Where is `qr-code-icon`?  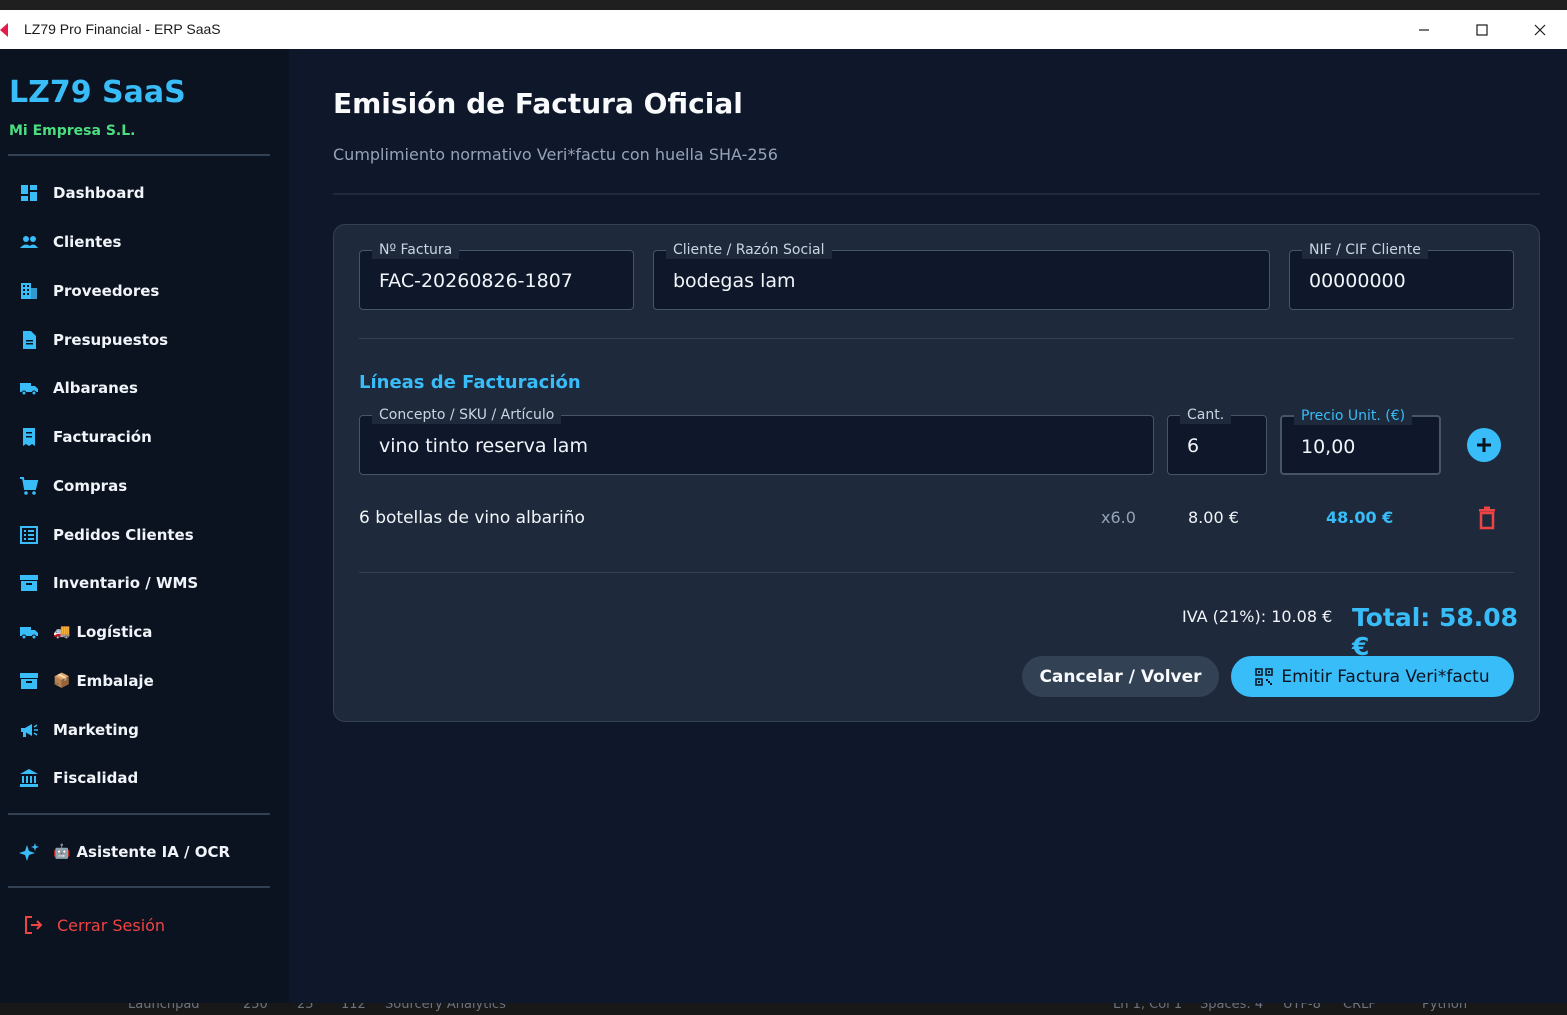
qr-code-icon is located at coordinates (1264, 676).